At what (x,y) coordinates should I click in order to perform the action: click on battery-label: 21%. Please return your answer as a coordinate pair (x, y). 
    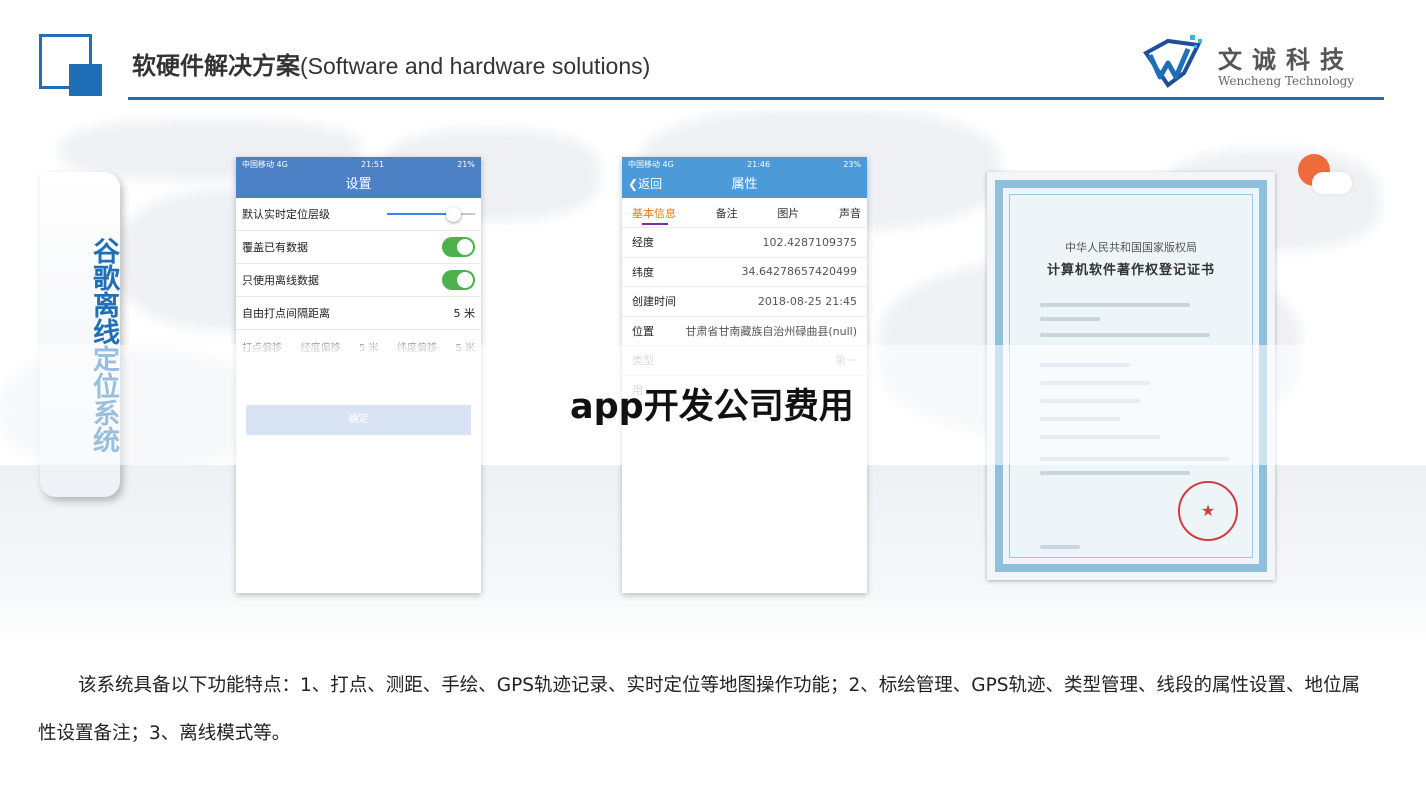
    Looking at the image, I should click on (466, 164).